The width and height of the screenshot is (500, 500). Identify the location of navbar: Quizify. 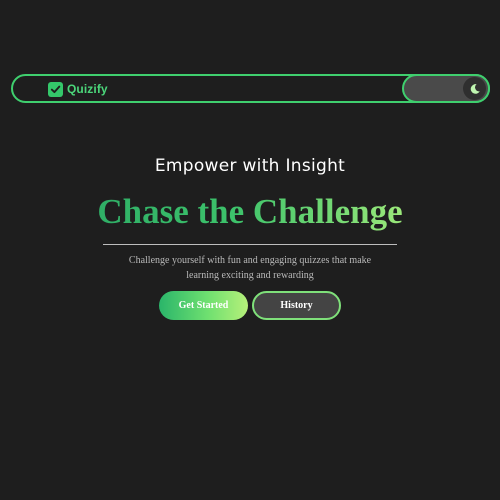
(250, 88).